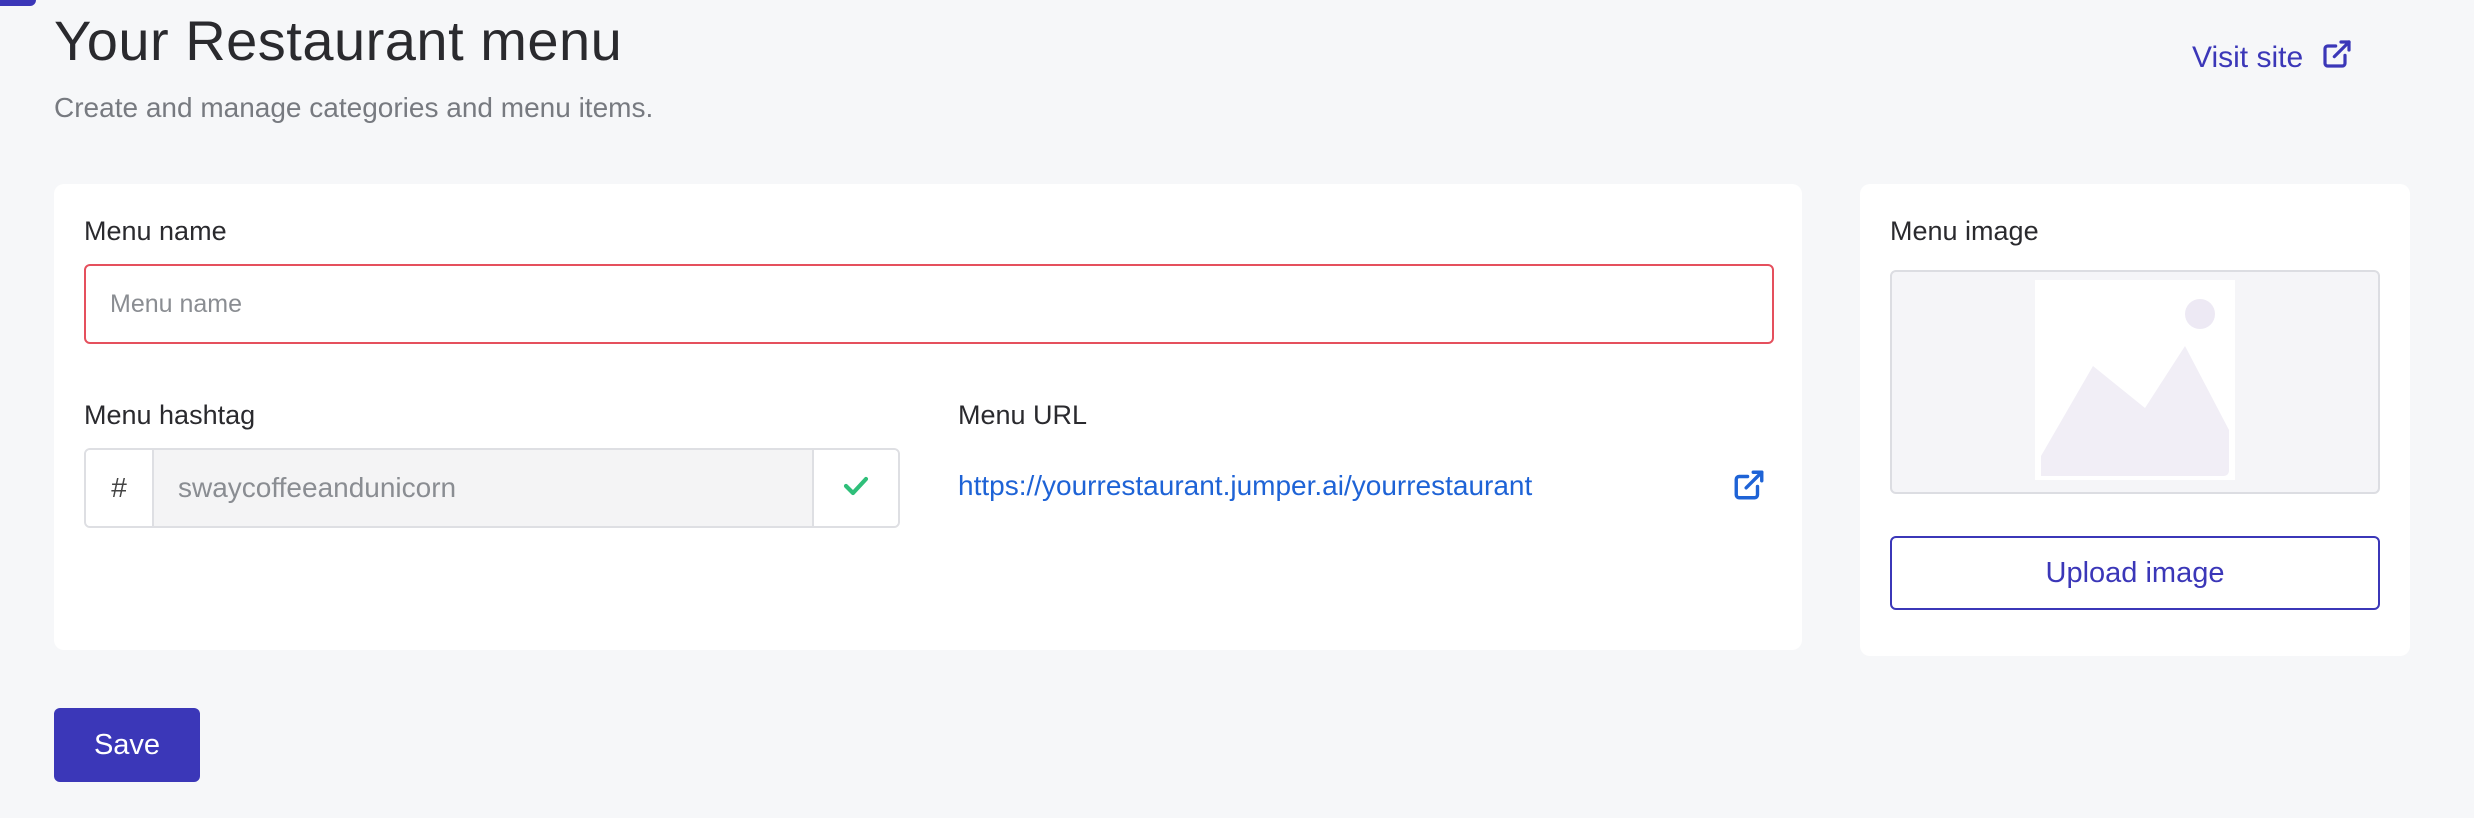  I want to click on check-icon, so click(856, 488).